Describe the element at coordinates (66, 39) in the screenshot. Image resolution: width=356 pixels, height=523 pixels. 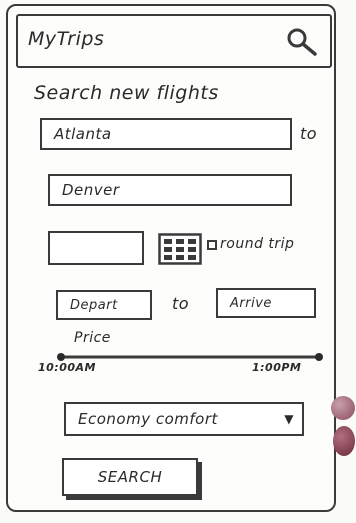
I see `app-title: MyTrips` at that location.